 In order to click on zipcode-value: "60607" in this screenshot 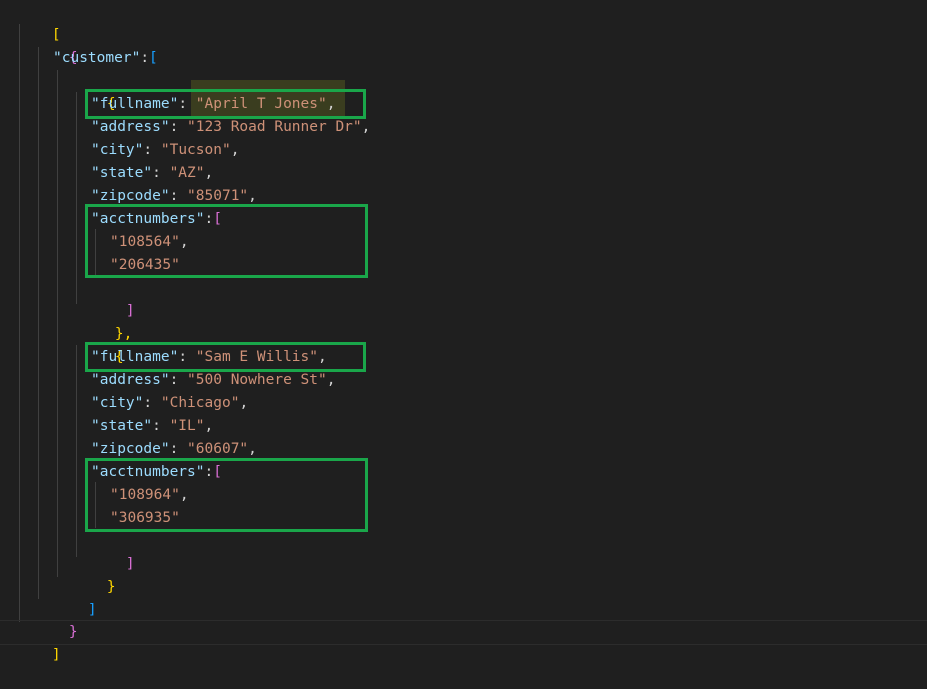, I will do `click(218, 449)`.